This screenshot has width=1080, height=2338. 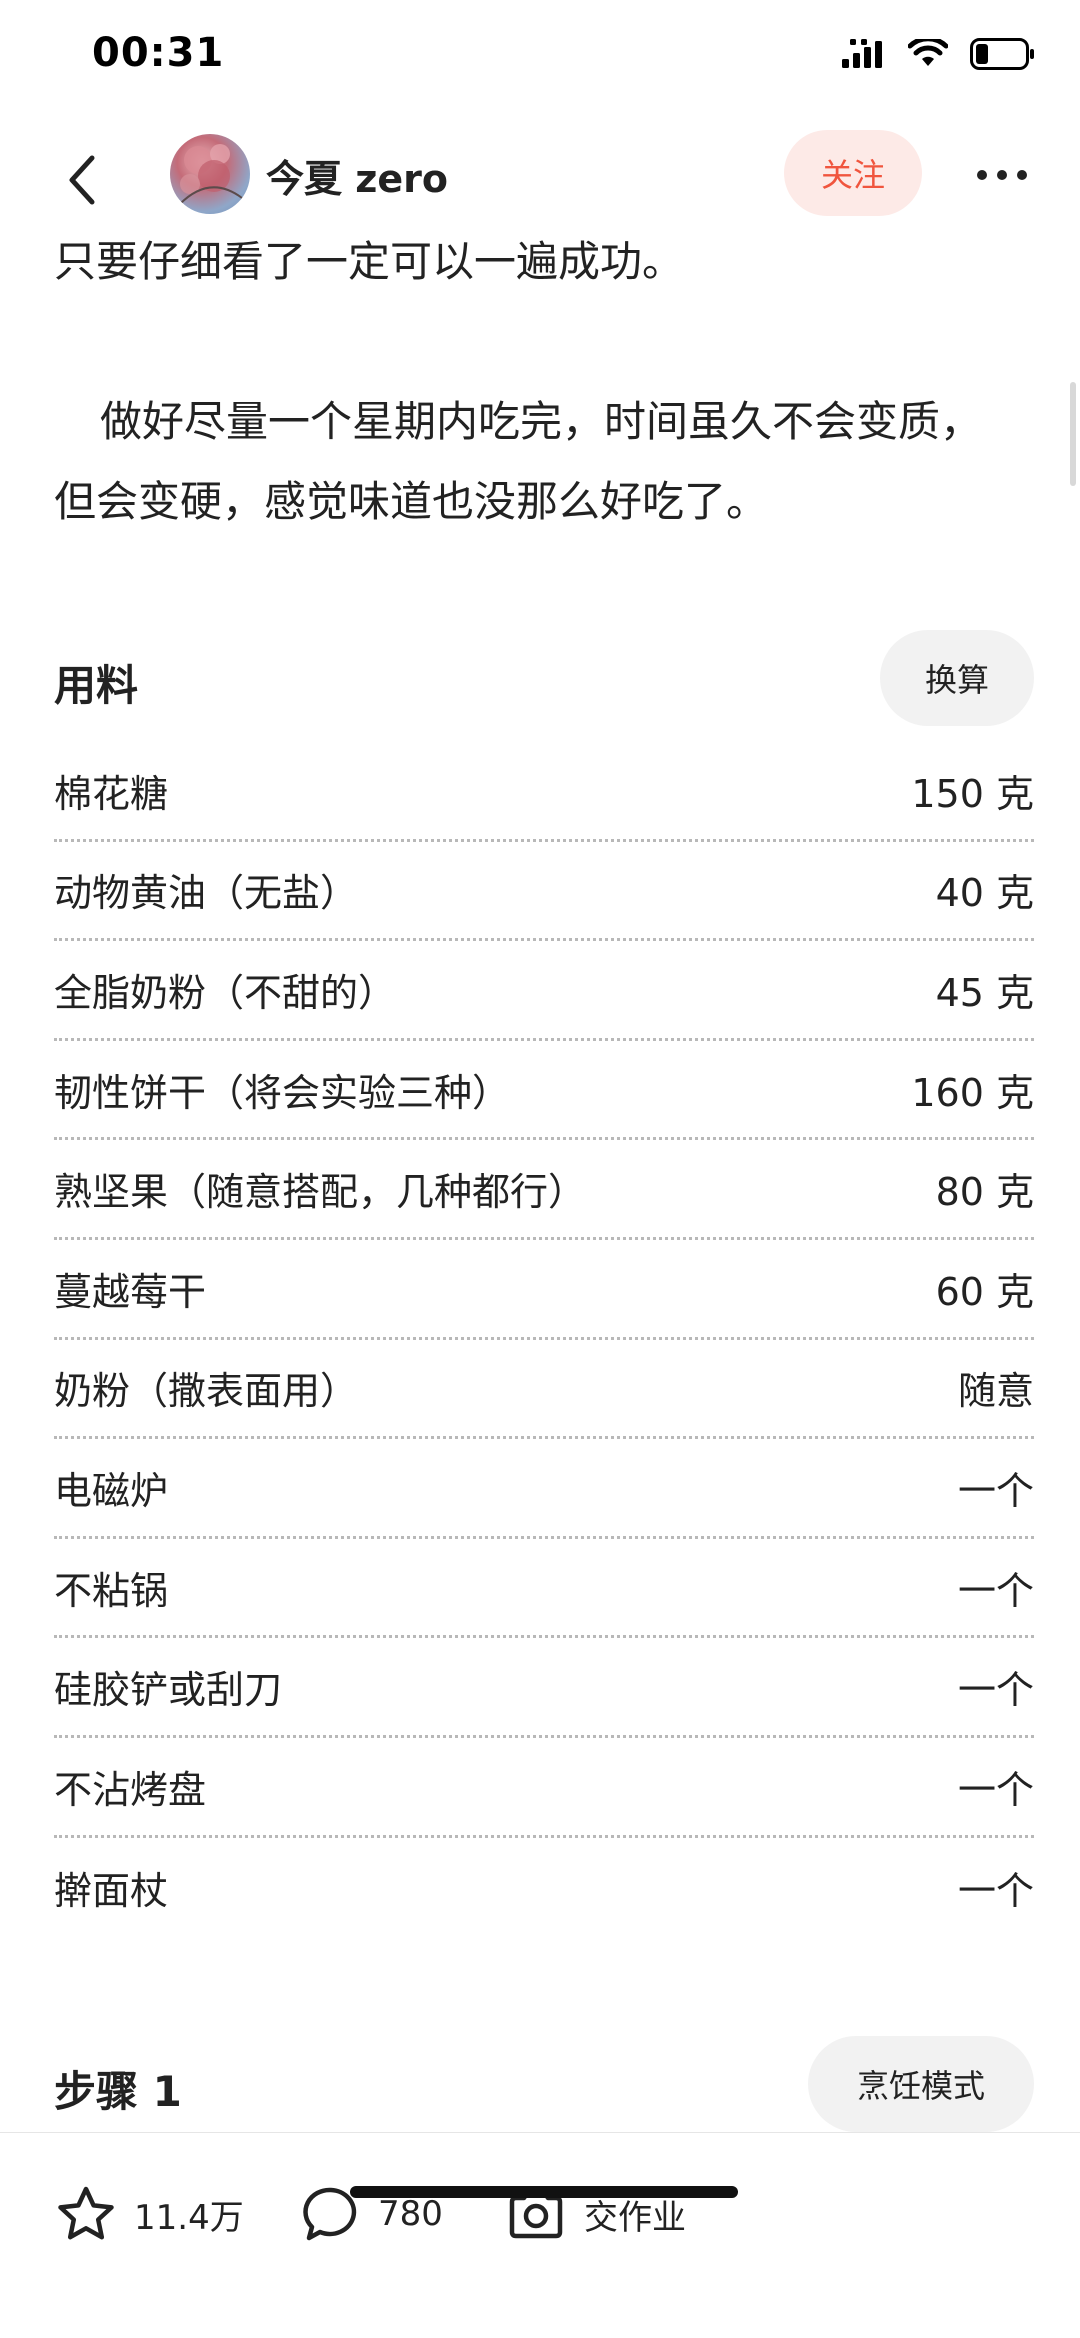 What do you see at coordinates (544, 1888) in the screenshot?
I see `ingredient-row: 擀面杖 一个` at bounding box center [544, 1888].